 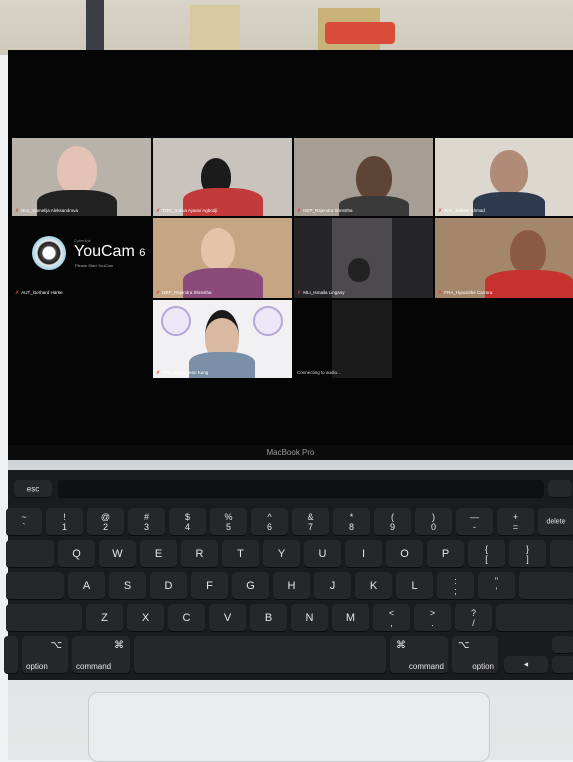 What do you see at coordinates (433, 522) in the screenshot?
I see `key-0: ) 0` at bounding box center [433, 522].